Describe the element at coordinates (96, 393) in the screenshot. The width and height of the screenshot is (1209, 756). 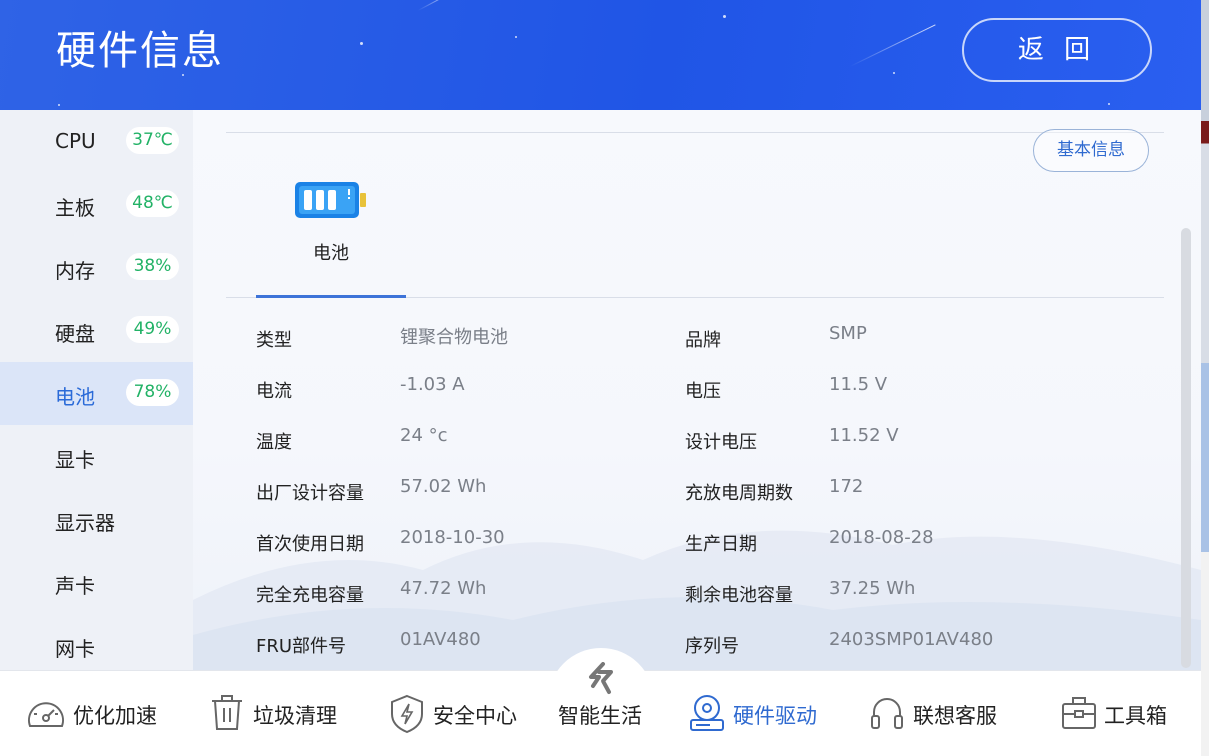
I see `sidebar-item-battery: 电池 78%` at that location.